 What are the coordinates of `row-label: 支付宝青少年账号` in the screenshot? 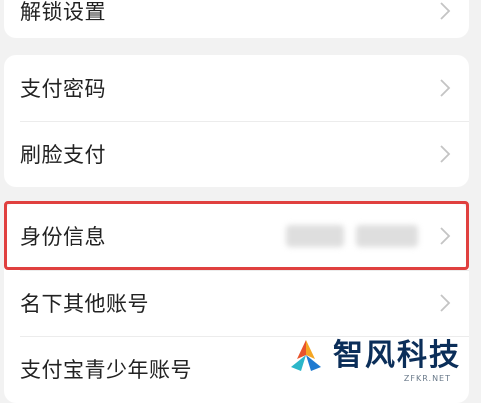 It's located at (106, 370).